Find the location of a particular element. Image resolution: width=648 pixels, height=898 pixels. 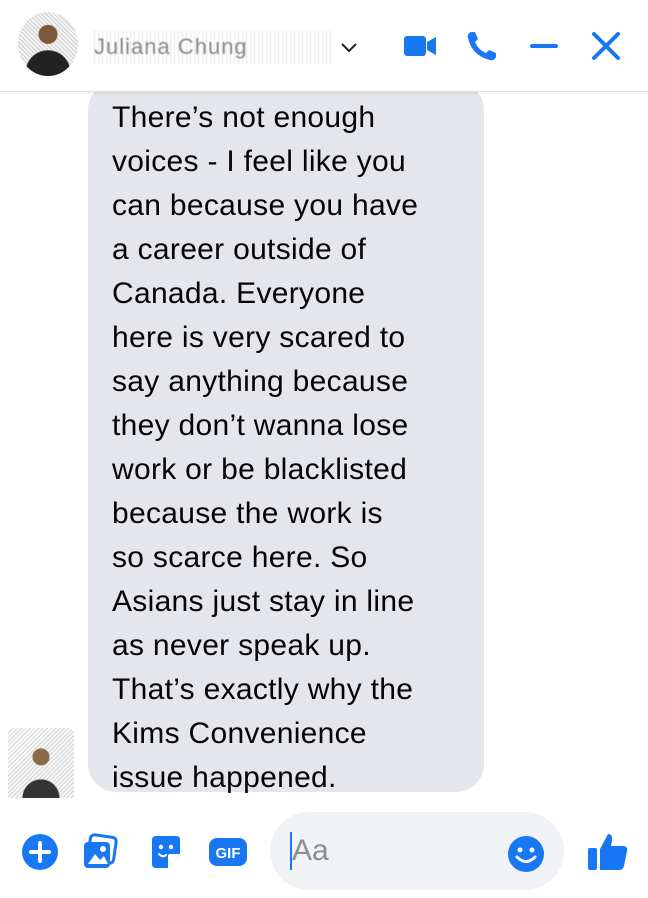

message-line: Canada. Everyone is located at coordinates (239, 293).